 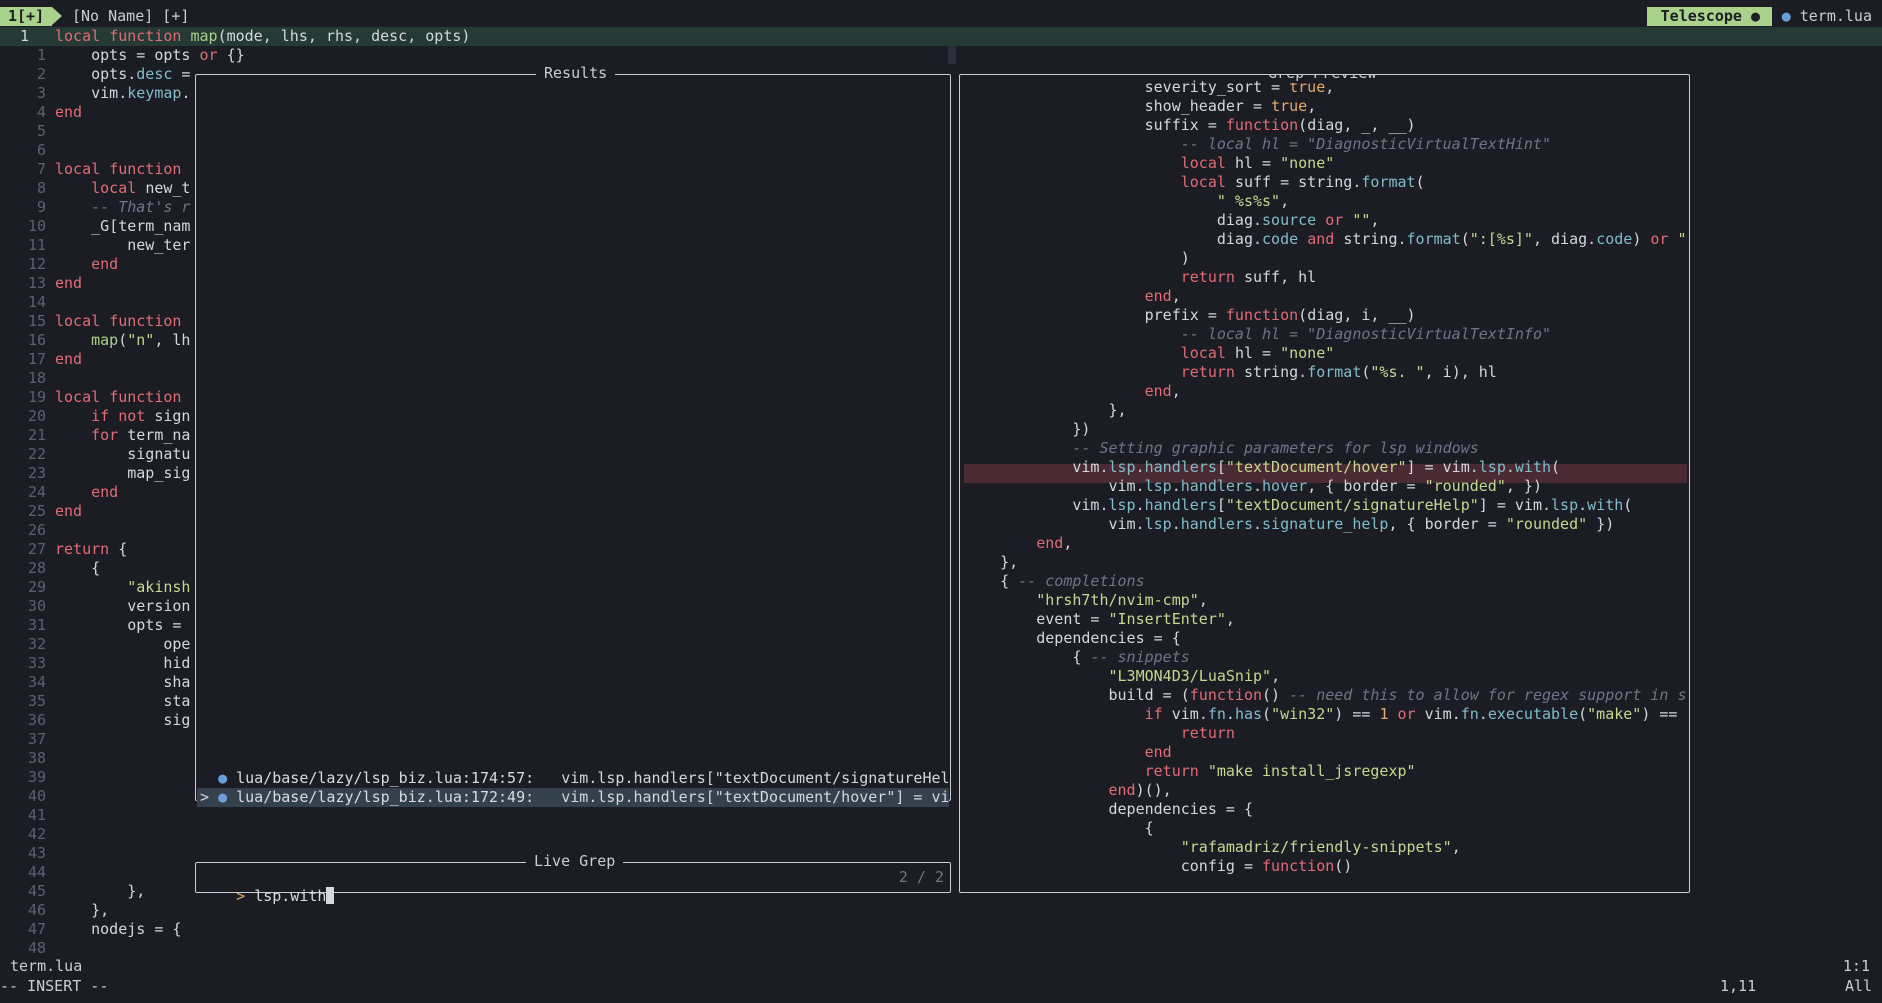 I want to click on line-number: 11, so click(x=36, y=245).